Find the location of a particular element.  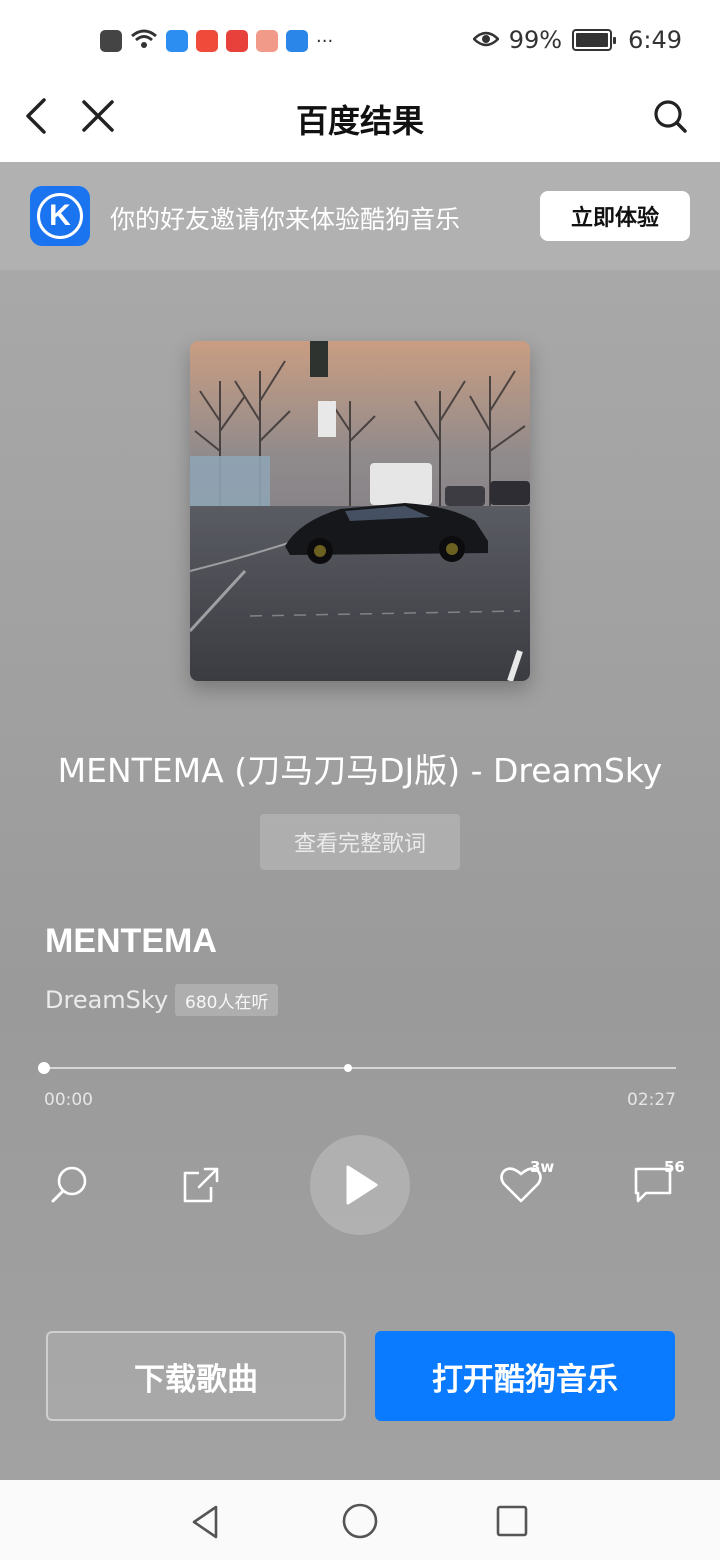

song-full-title: MENTEMA (刀马刀马DJ版) - DreamSky is located at coordinates (360, 770).